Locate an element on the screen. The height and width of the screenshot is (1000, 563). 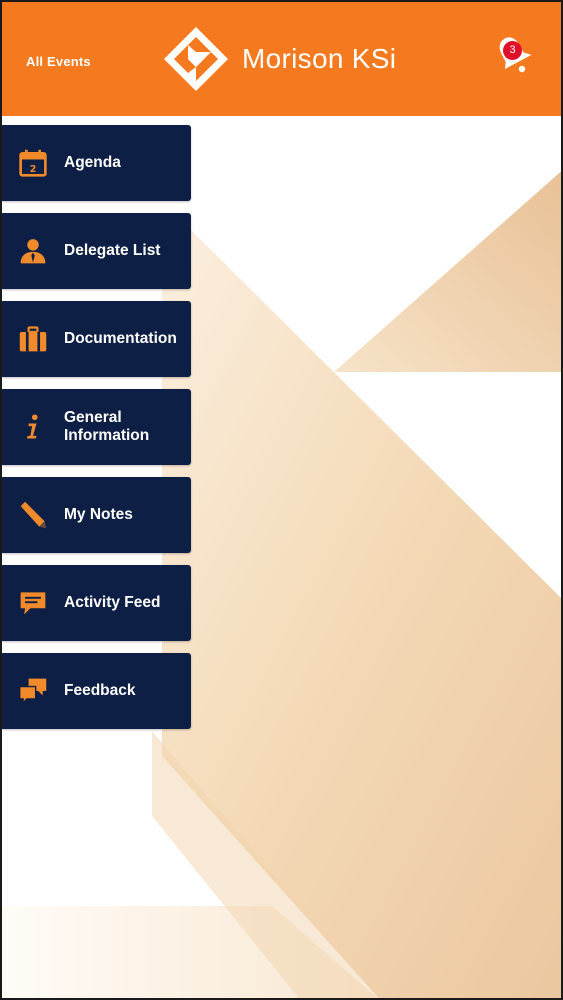
calendar-icon: 2 is located at coordinates (33, 163).